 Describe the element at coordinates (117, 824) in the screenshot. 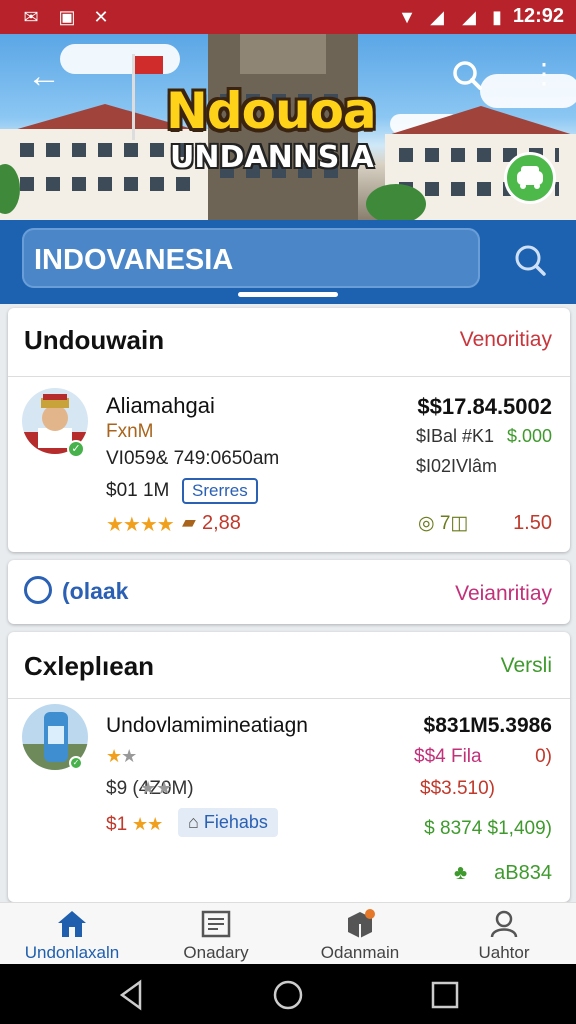

I see `rating-prefix: $1` at that location.